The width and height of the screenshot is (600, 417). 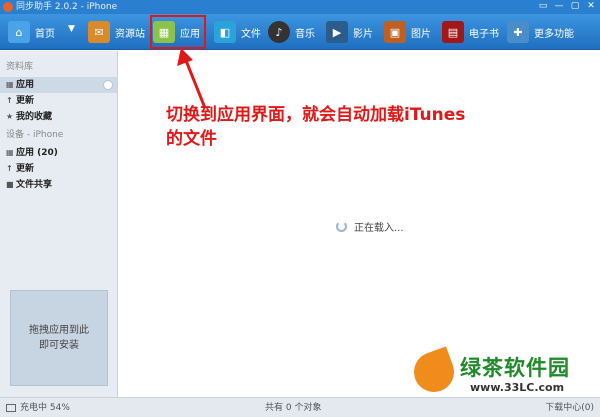 What do you see at coordinates (569, 407) in the screenshot?
I see `download-center-link: 下载中心(0)` at bounding box center [569, 407].